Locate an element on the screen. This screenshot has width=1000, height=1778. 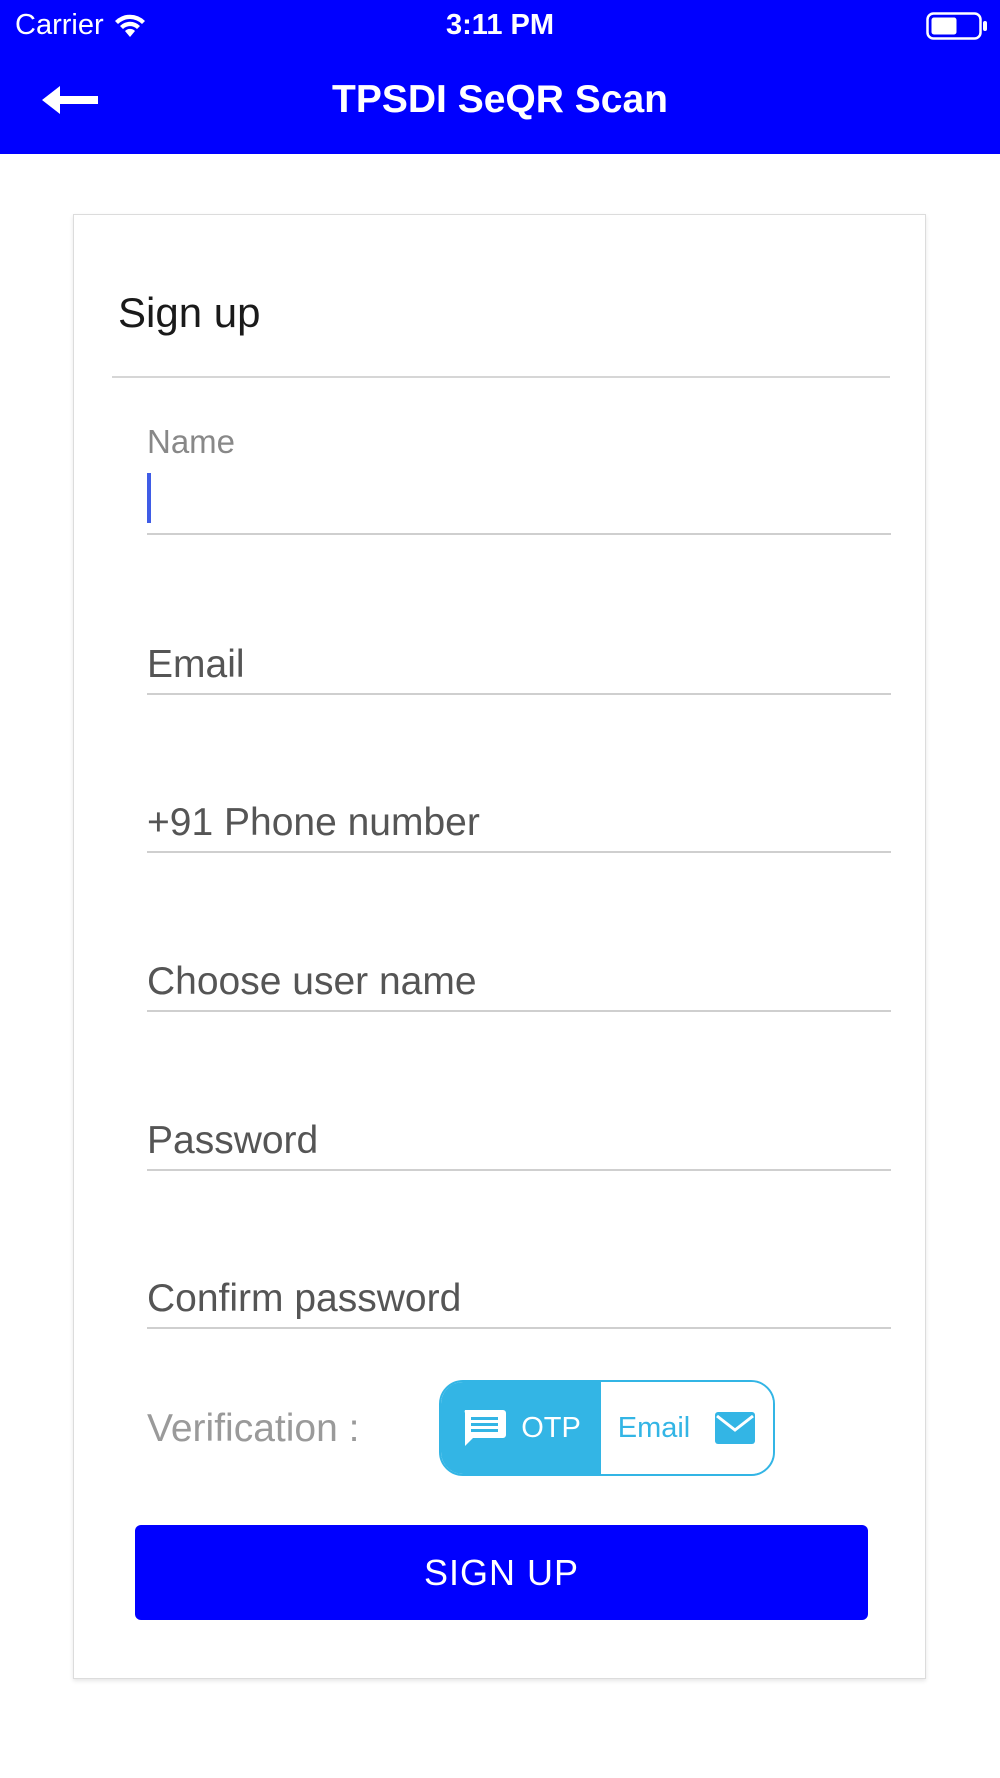
confirm-password-field: Confirm password is located at coordinates (519, 1285).